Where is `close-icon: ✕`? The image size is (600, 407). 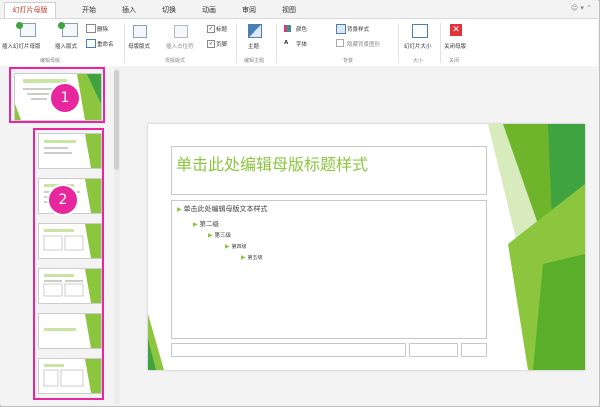 close-icon: ✕ is located at coordinates (456, 30).